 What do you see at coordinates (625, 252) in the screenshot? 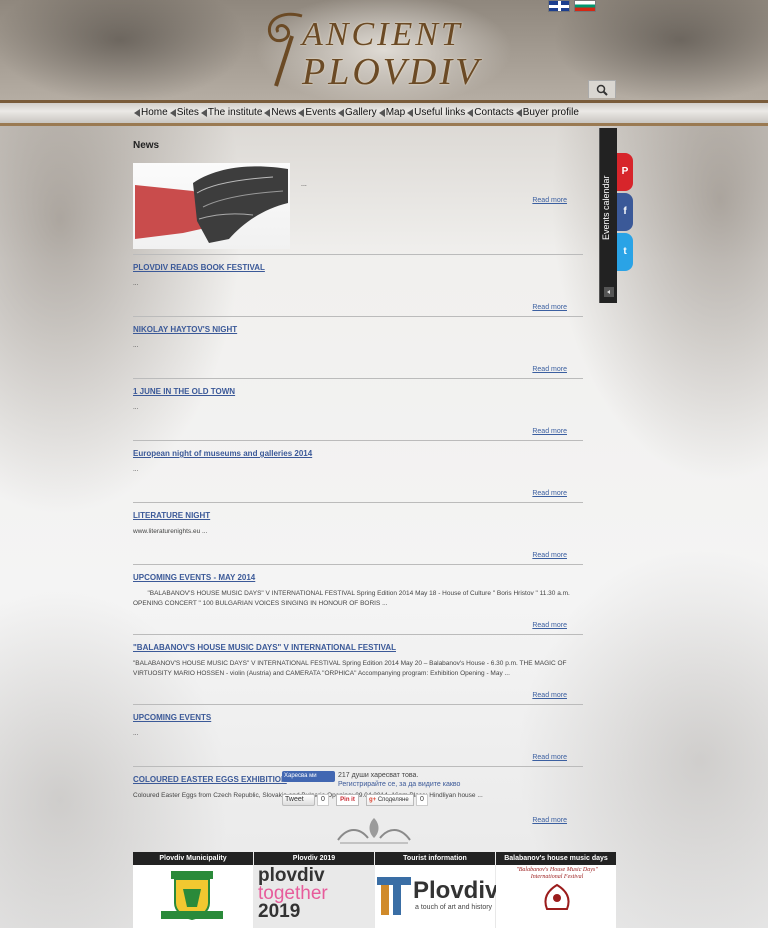
I see `twitter-icon: t` at bounding box center [625, 252].